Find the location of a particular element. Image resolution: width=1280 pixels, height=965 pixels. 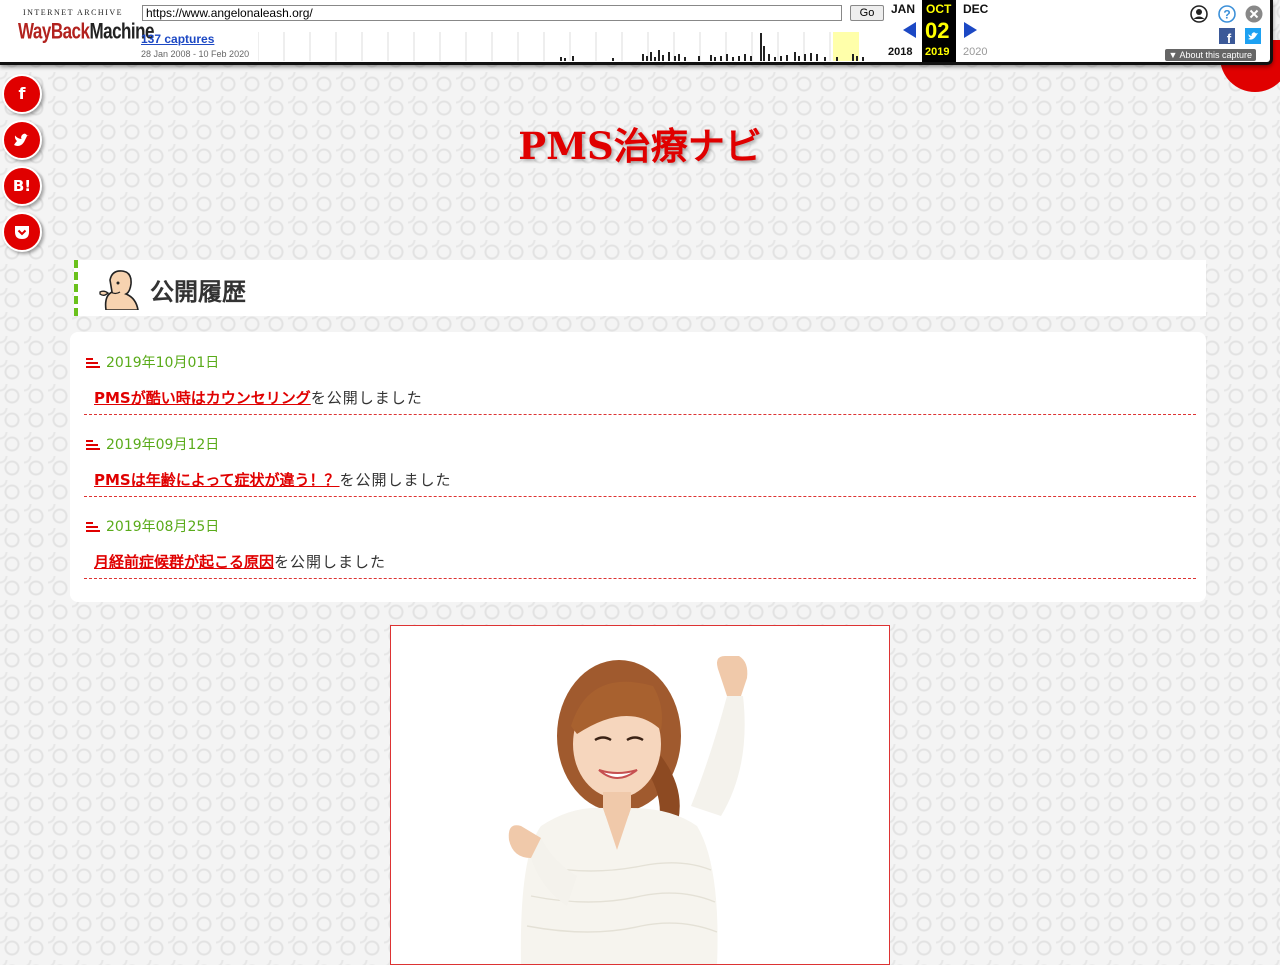

capture-range: 28 Jan 2008 - 10 Feb 2020 is located at coordinates (195, 54).